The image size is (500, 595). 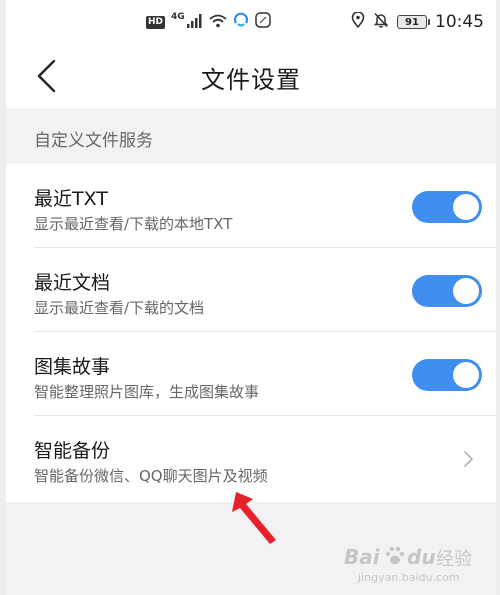 I want to click on album-story-toggle, so click(x=447, y=375).